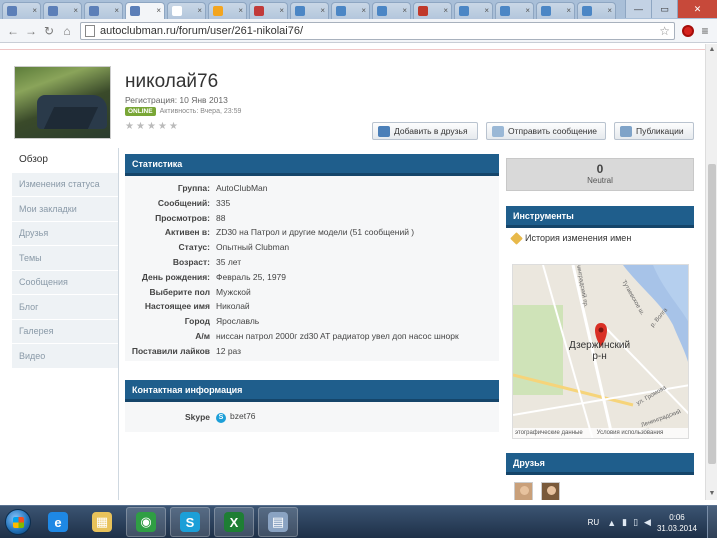  What do you see at coordinates (65, 258) in the screenshot?
I see `profile-tab: Темы` at bounding box center [65, 258].